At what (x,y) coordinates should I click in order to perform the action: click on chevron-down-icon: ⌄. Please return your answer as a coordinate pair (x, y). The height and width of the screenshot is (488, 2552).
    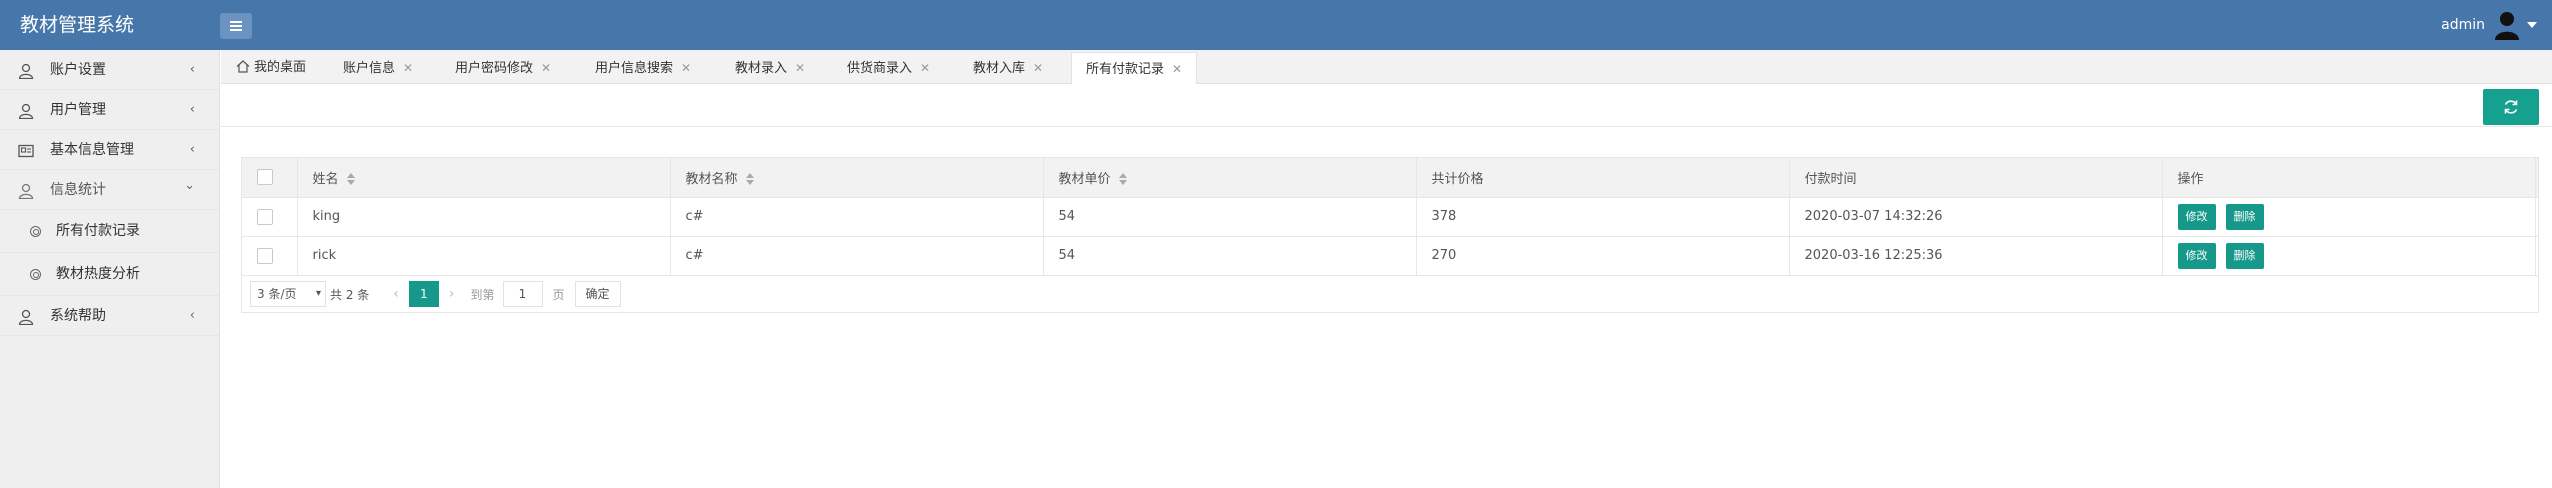
    Looking at the image, I should click on (189, 185).